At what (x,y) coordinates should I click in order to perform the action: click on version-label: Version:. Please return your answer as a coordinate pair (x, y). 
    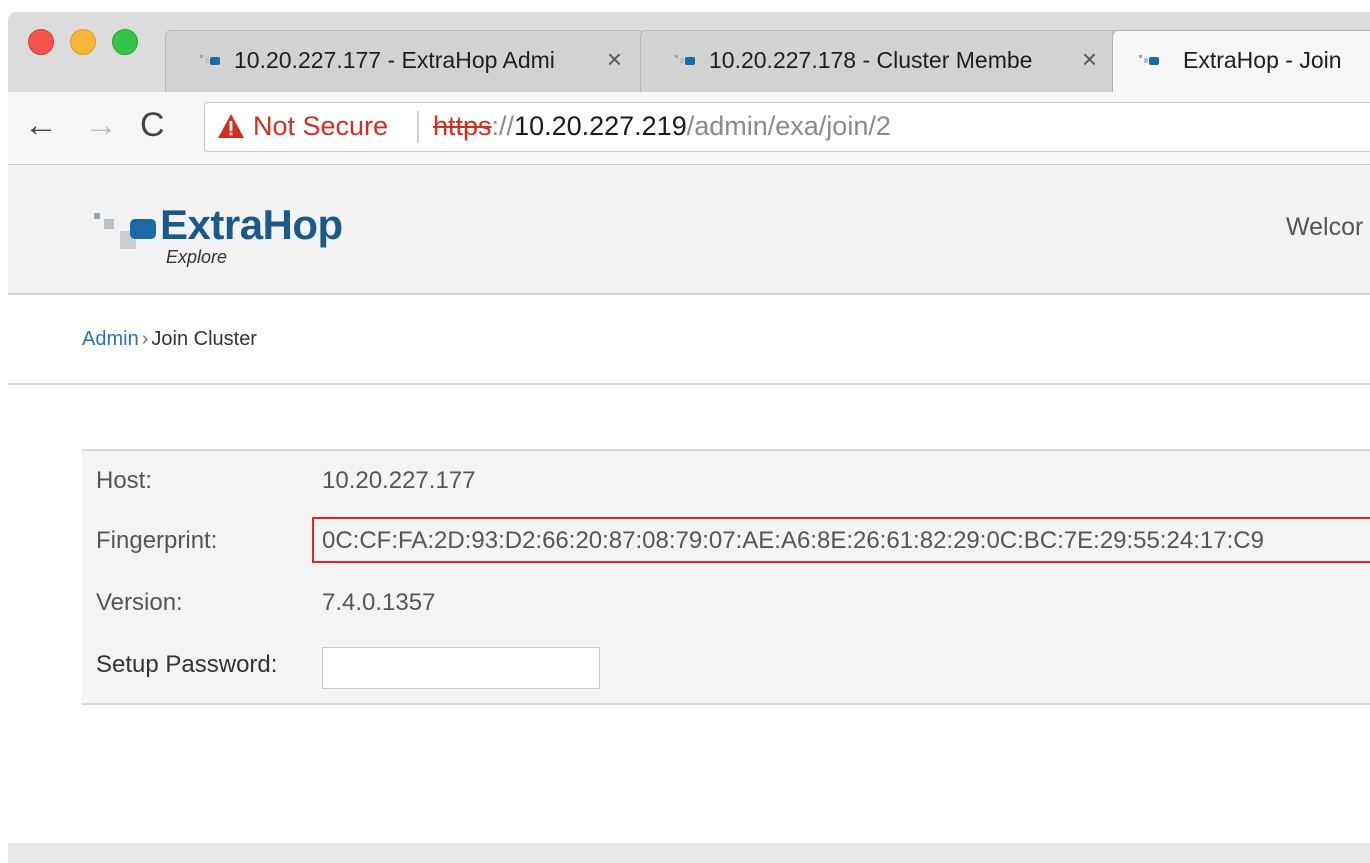
    Looking at the image, I should click on (139, 602).